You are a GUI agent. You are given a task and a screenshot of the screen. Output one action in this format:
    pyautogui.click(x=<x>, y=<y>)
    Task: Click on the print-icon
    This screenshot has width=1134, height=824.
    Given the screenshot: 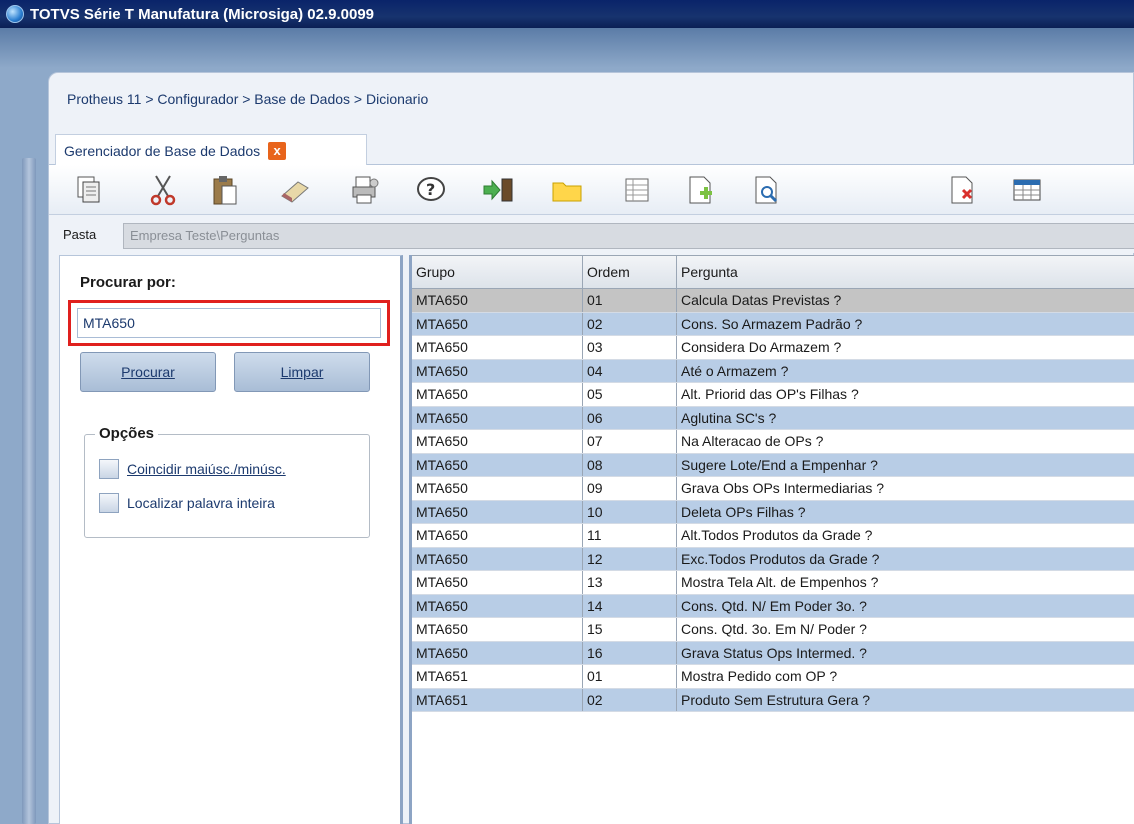 What is the action you would take?
    pyautogui.click(x=365, y=190)
    